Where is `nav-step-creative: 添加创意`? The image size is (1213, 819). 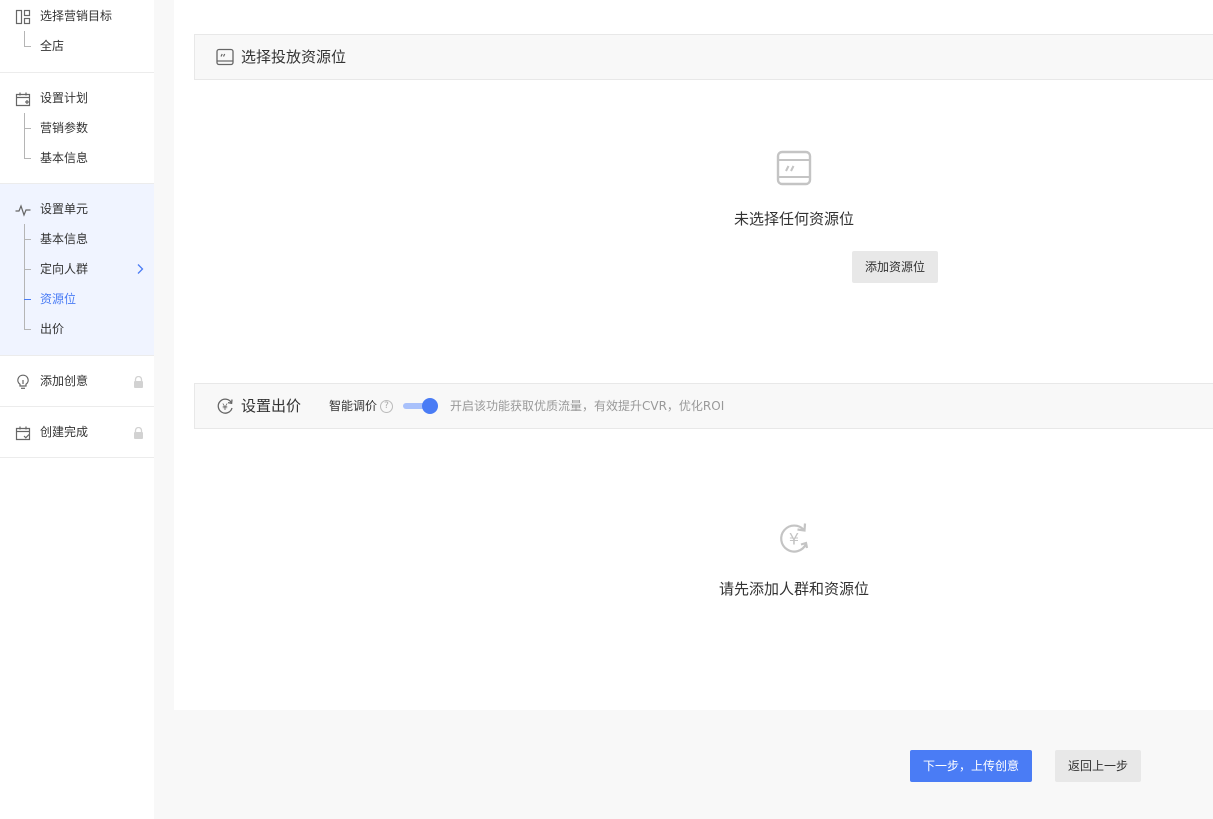 nav-step-creative: 添加创意 is located at coordinates (77, 381).